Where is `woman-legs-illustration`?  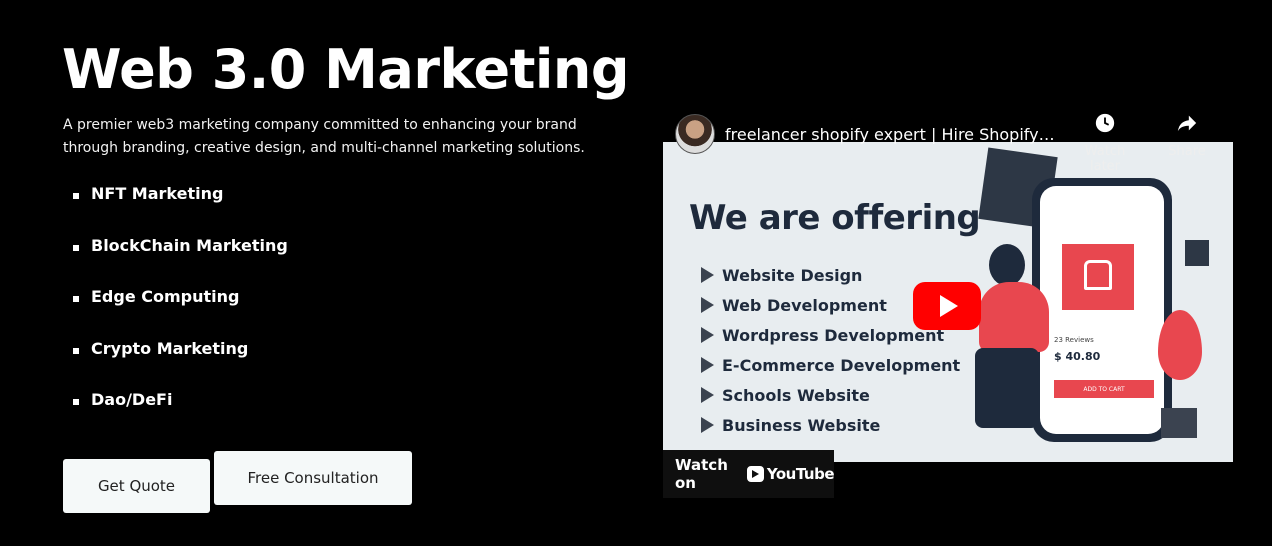 woman-legs-illustration is located at coordinates (1007, 388).